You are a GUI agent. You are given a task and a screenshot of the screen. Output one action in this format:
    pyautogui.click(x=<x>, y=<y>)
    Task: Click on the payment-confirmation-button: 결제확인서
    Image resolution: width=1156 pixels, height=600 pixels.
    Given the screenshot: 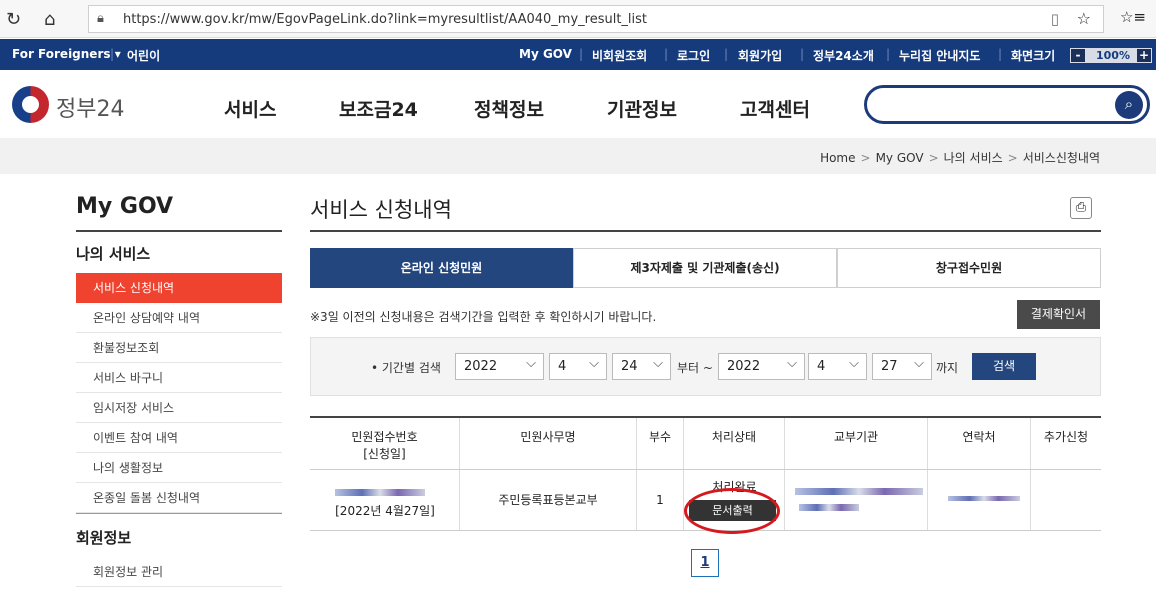 What is the action you would take?
    pyautogui.click(x=1058, y=314)
    